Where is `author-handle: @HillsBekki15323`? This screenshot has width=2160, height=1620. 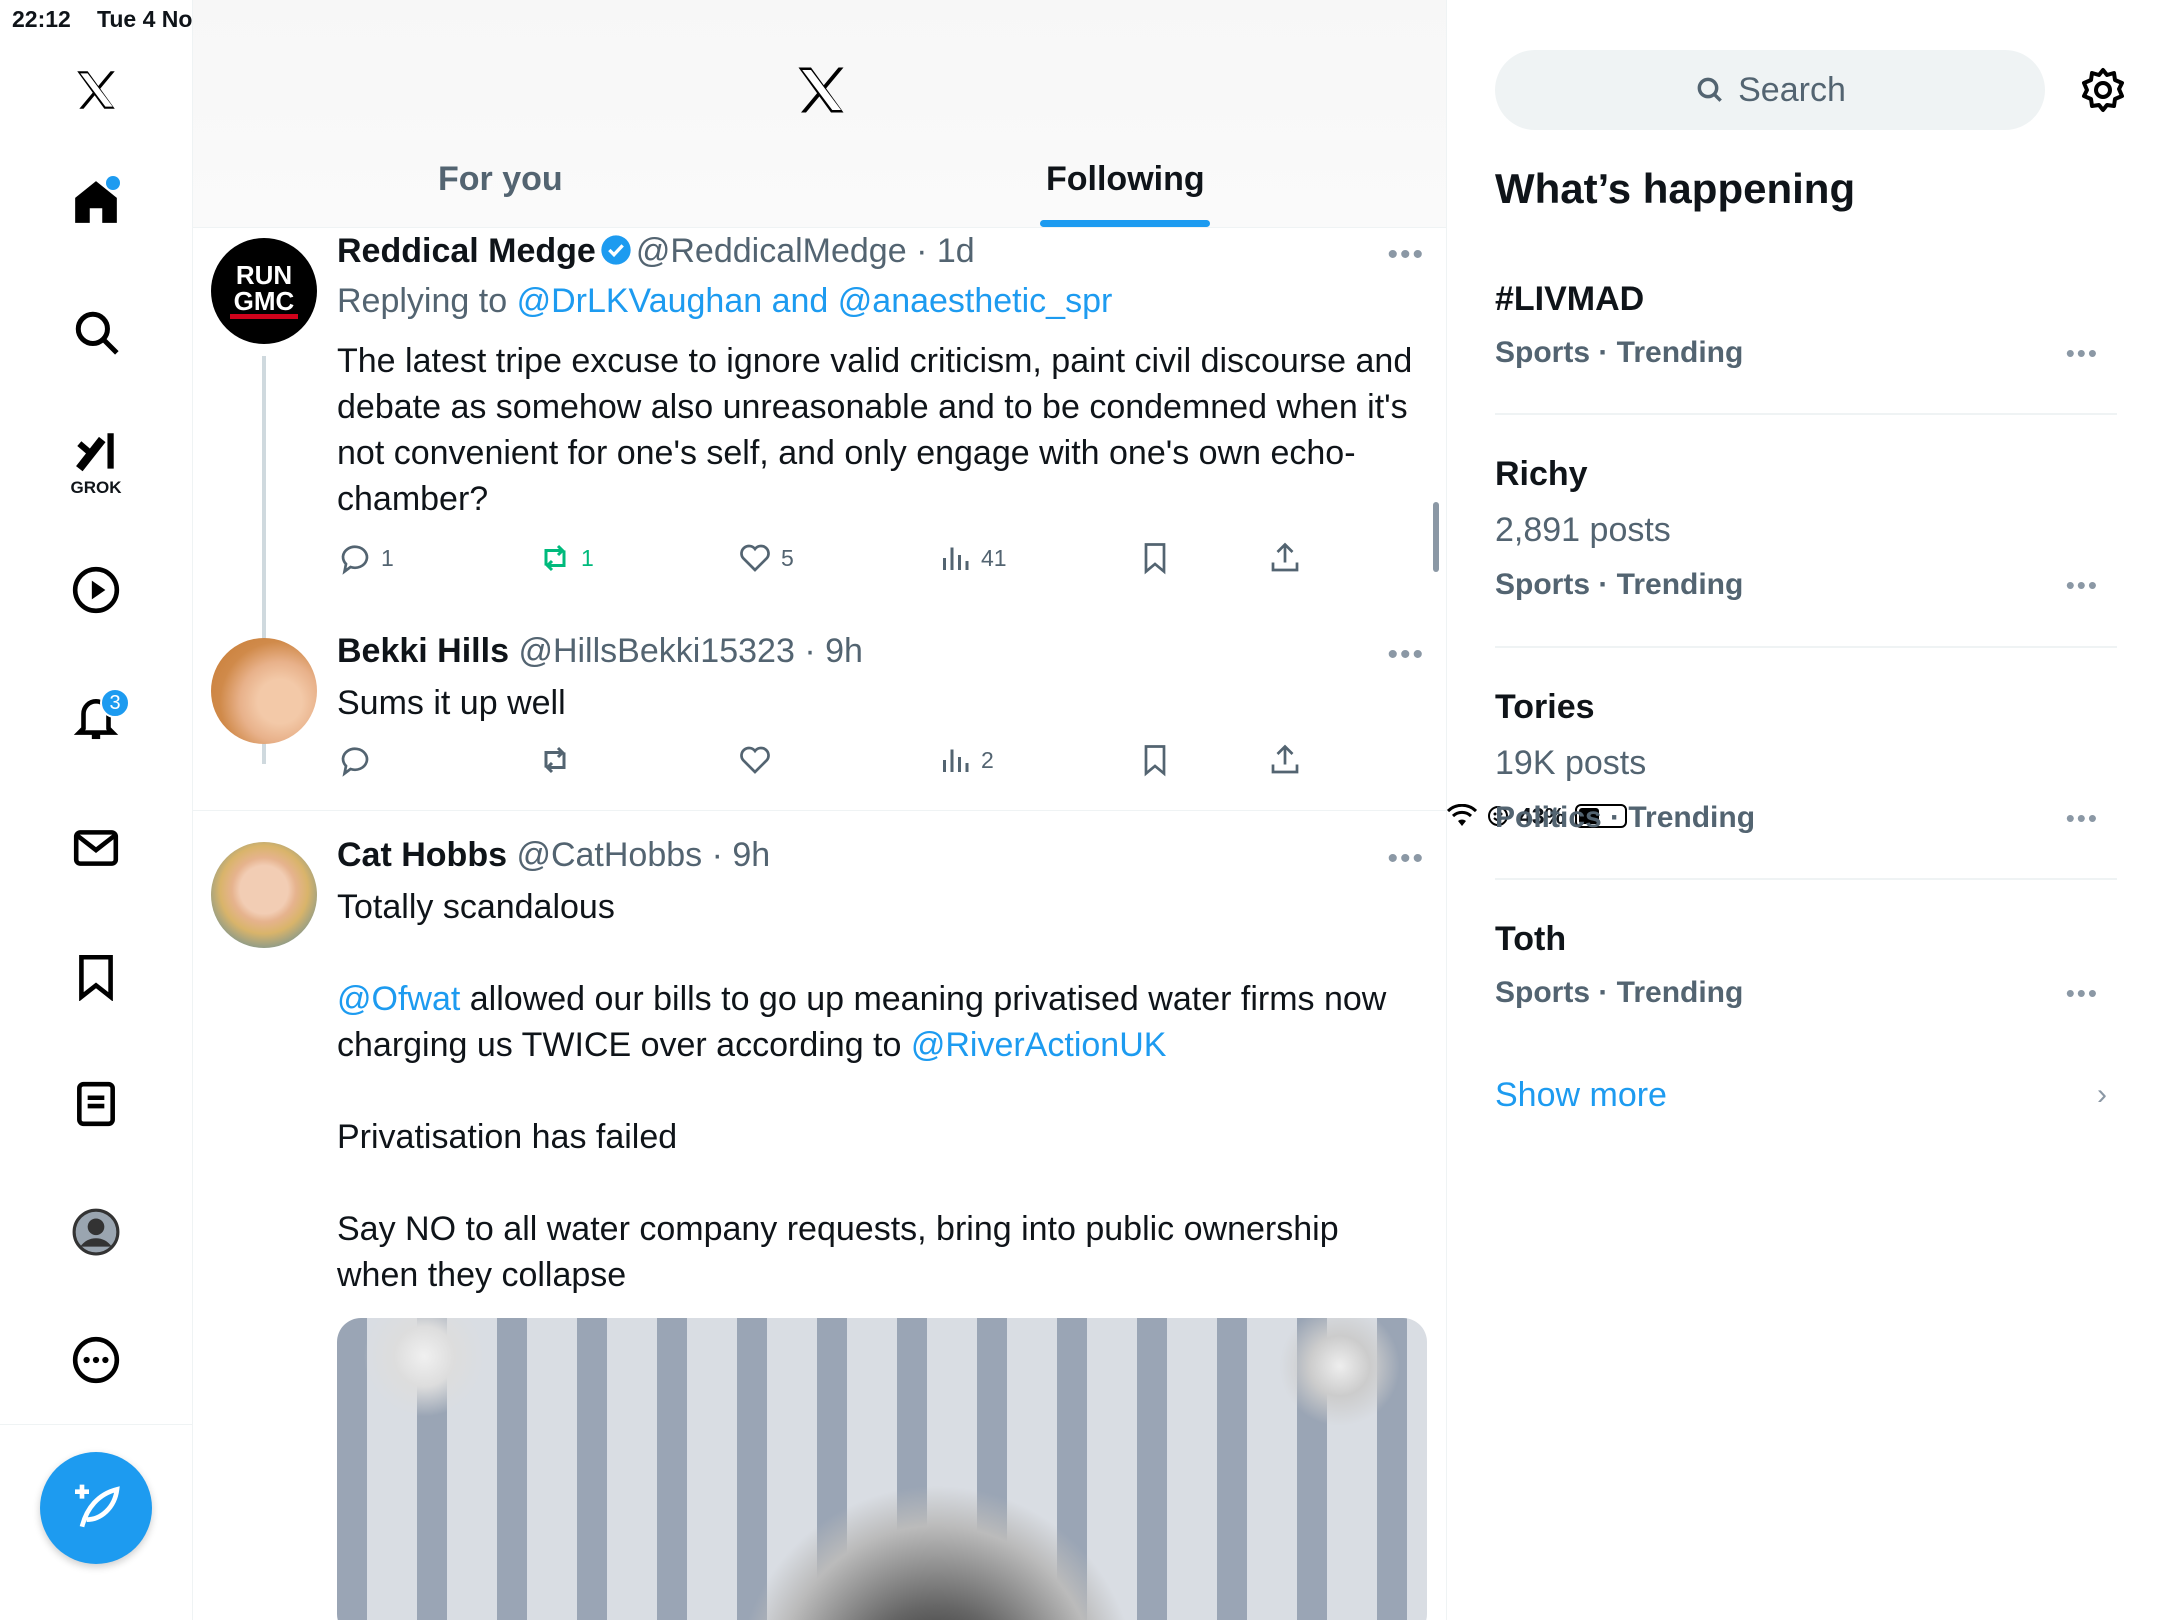 author-handle: @HillsBekki15323 is located at coordinates (656, 651).